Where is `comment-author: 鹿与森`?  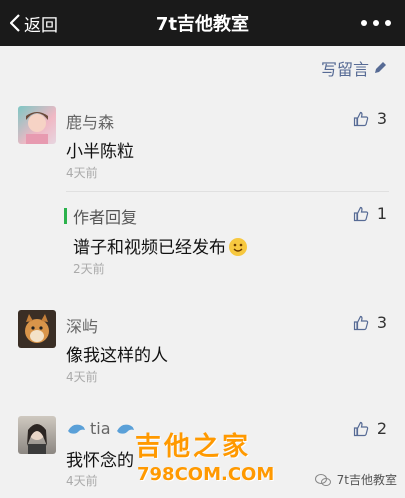 comment-author: 鹿与森 is located at coordinates (90, 122).